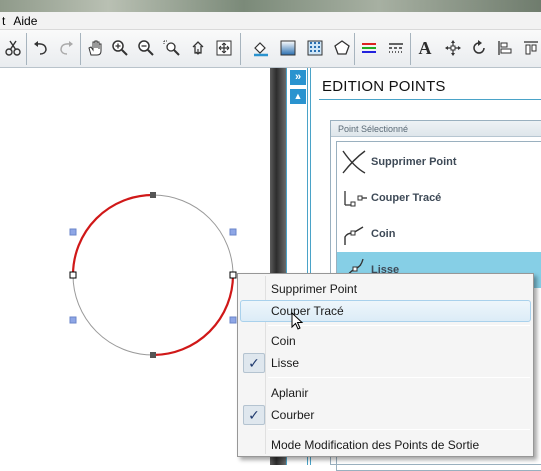  What do you see at coordinates (198, 48) in the screenshot?
I see `zoom-page-icon` at bounding box center [198, 48].